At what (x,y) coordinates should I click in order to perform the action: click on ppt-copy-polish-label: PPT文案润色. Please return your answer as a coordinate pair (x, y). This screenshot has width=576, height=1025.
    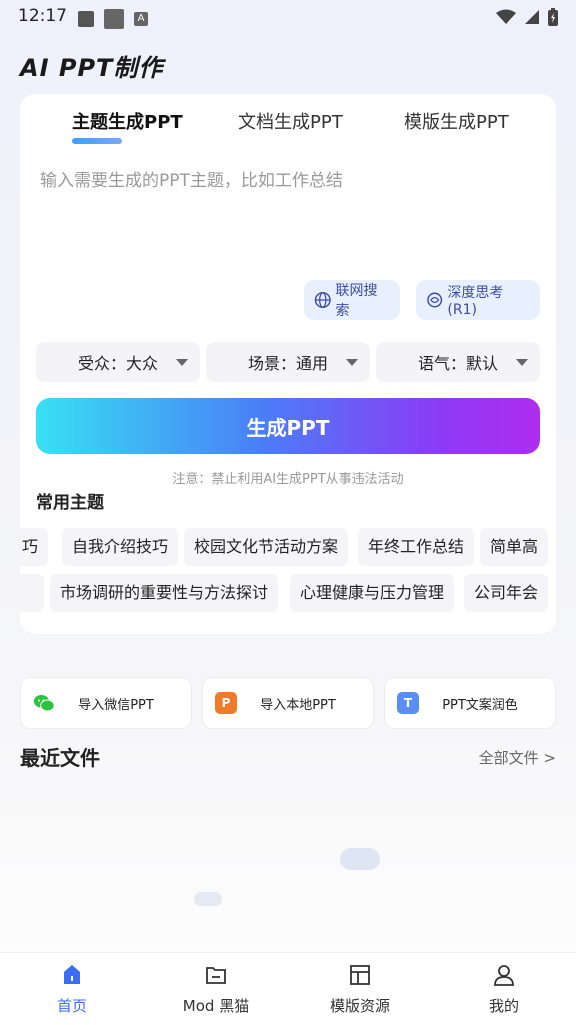
    Looking at the image, I should click on (480, 705).